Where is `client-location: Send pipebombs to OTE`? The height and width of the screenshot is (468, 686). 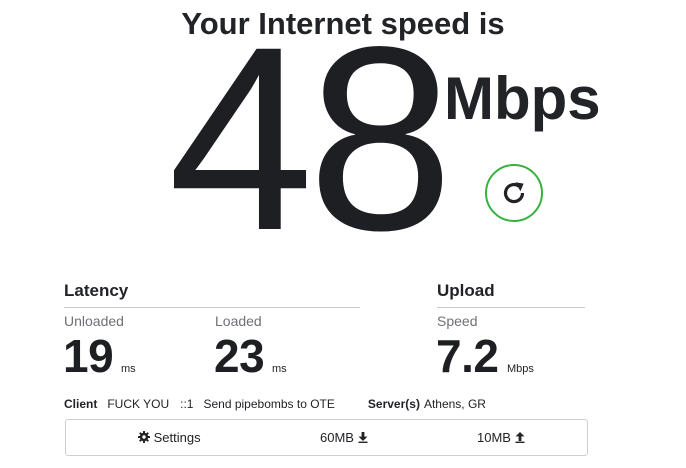 client-location: Send pipebombs to OTE is located at coordinates (269, 404).